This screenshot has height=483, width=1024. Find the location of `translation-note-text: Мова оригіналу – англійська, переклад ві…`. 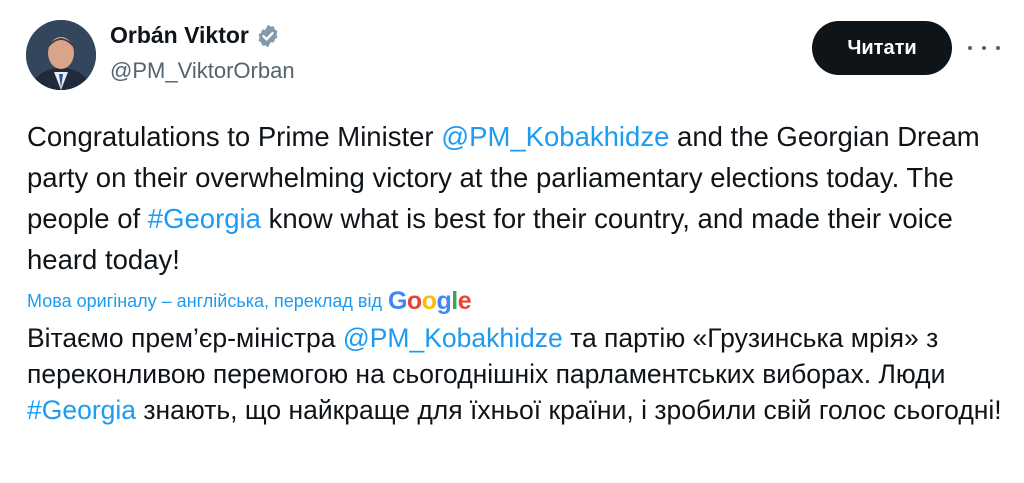

translation-note-text: Мова оригіналу – англійська, переклад ві… is located at coordinates (204, 301).